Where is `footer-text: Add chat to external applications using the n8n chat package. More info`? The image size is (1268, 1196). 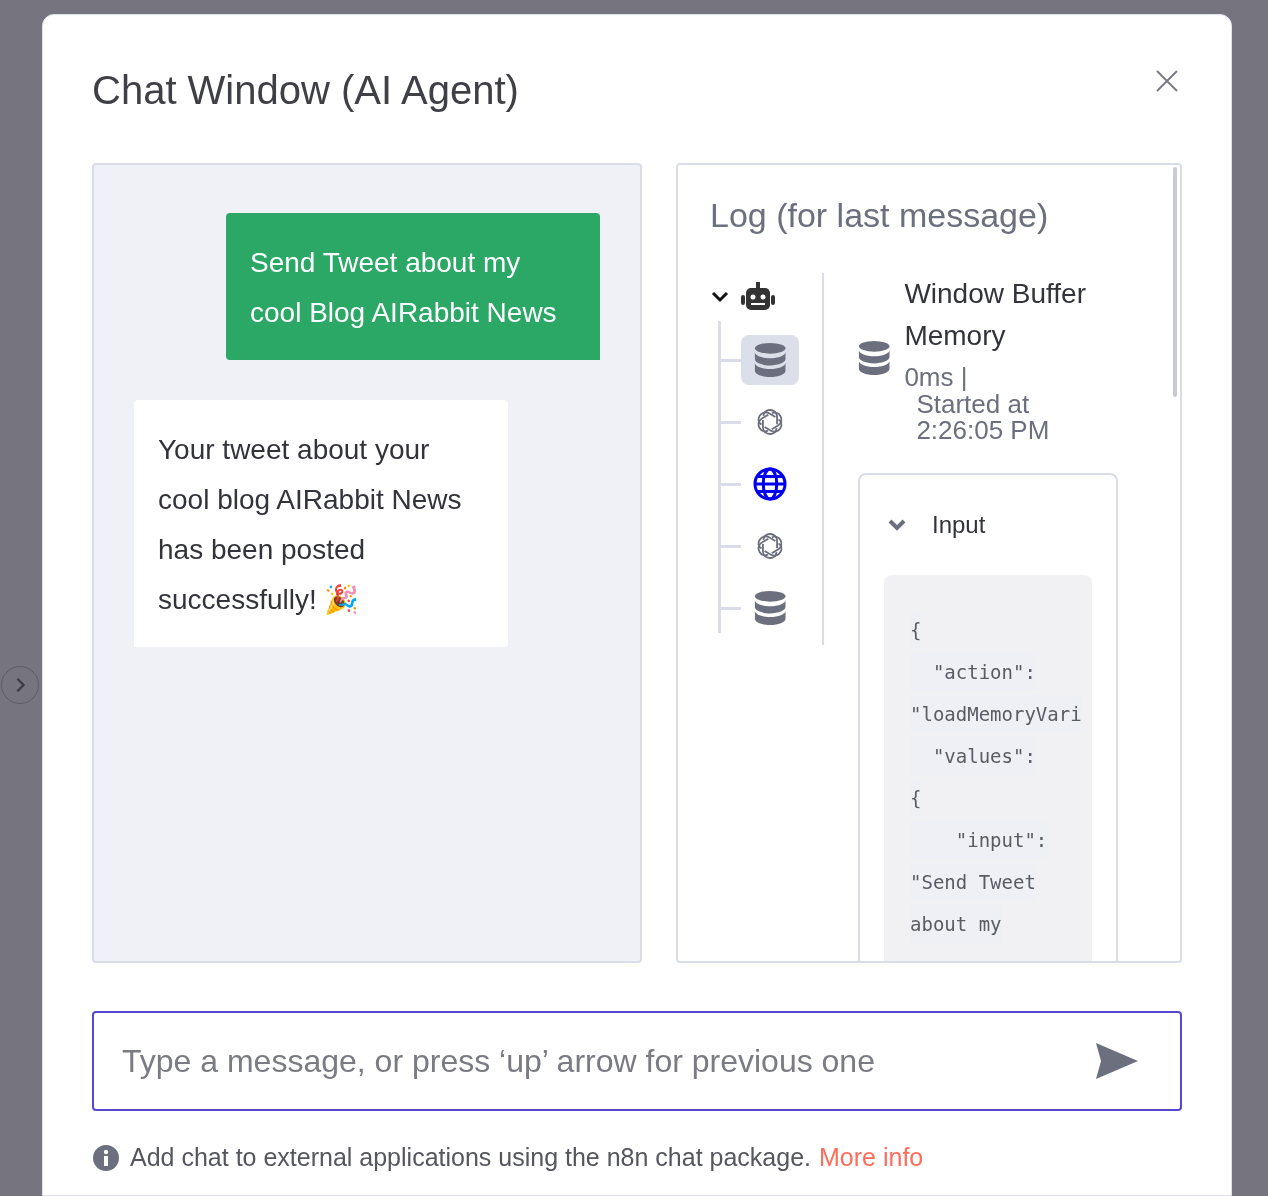
footer-text: Add chat to external applications using the n8n chat package. More info is located at coordinates (527, 1157).